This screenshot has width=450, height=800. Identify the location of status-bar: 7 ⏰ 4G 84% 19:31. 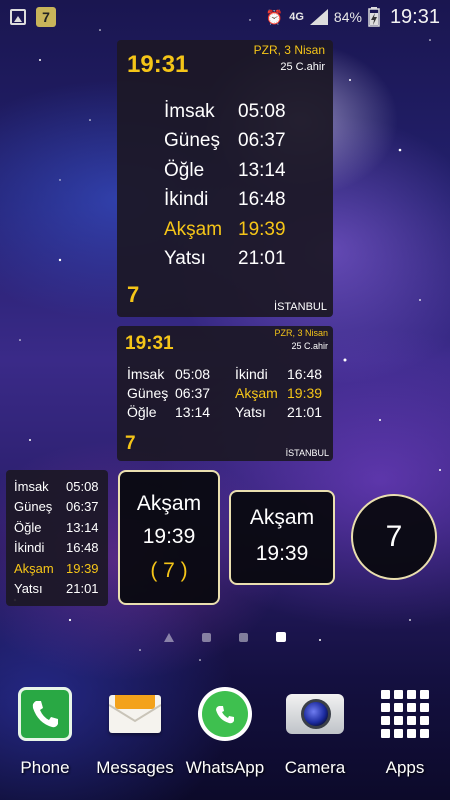
(225, 17).